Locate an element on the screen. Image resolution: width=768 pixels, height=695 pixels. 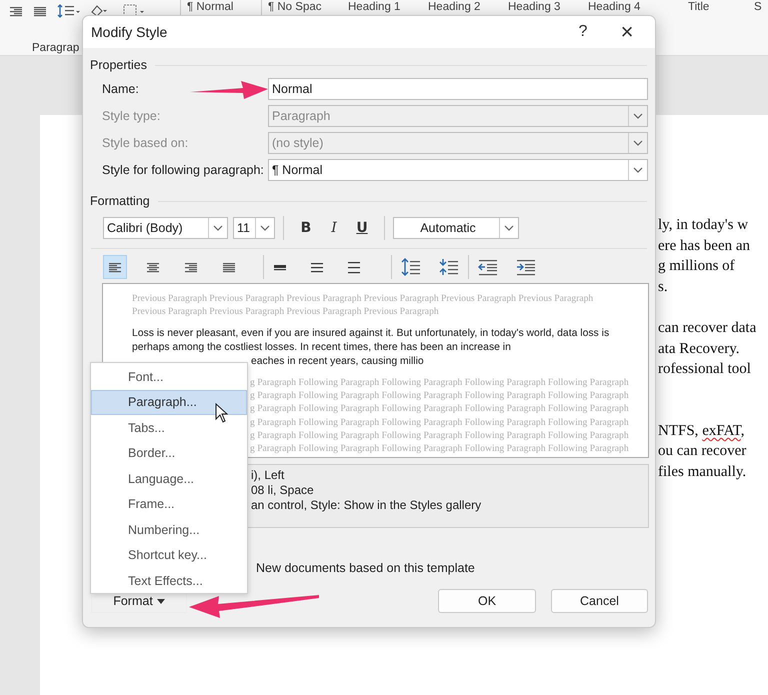
align-justify-icon is located at coordinates (229, 267).